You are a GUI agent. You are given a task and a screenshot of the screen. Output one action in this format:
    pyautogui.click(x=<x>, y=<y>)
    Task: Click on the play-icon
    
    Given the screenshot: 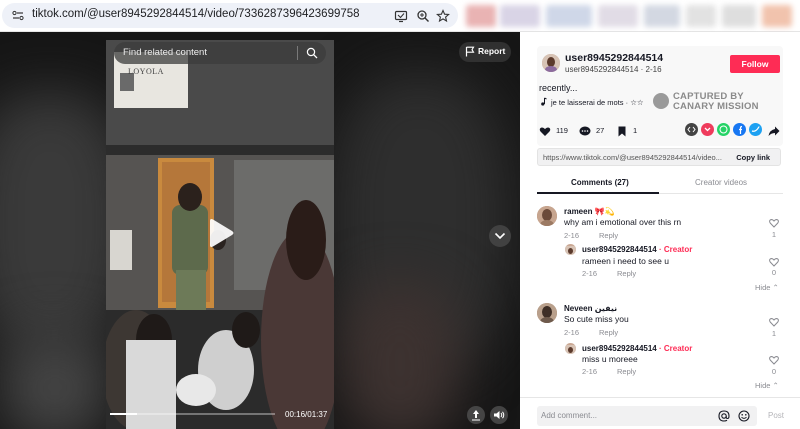 What is the action you would take?
    pyautogui.click(x=221, y=233)
    